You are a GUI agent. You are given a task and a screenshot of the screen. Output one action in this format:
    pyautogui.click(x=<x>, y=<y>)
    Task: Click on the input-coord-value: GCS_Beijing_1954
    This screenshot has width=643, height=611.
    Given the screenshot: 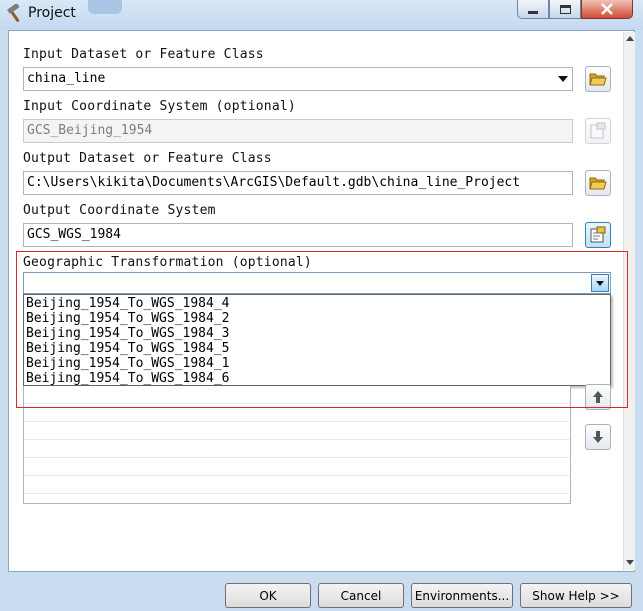 What is the action you would take?
    pyautogui.click(x=90, y=130)
    